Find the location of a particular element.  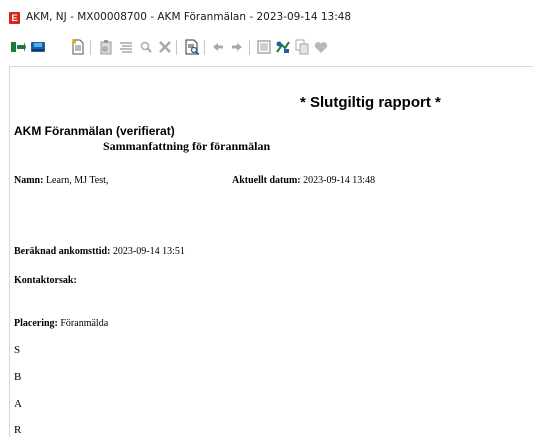

contact-reason-label: Kontaktorsak: is located at coordinates (45, 280).